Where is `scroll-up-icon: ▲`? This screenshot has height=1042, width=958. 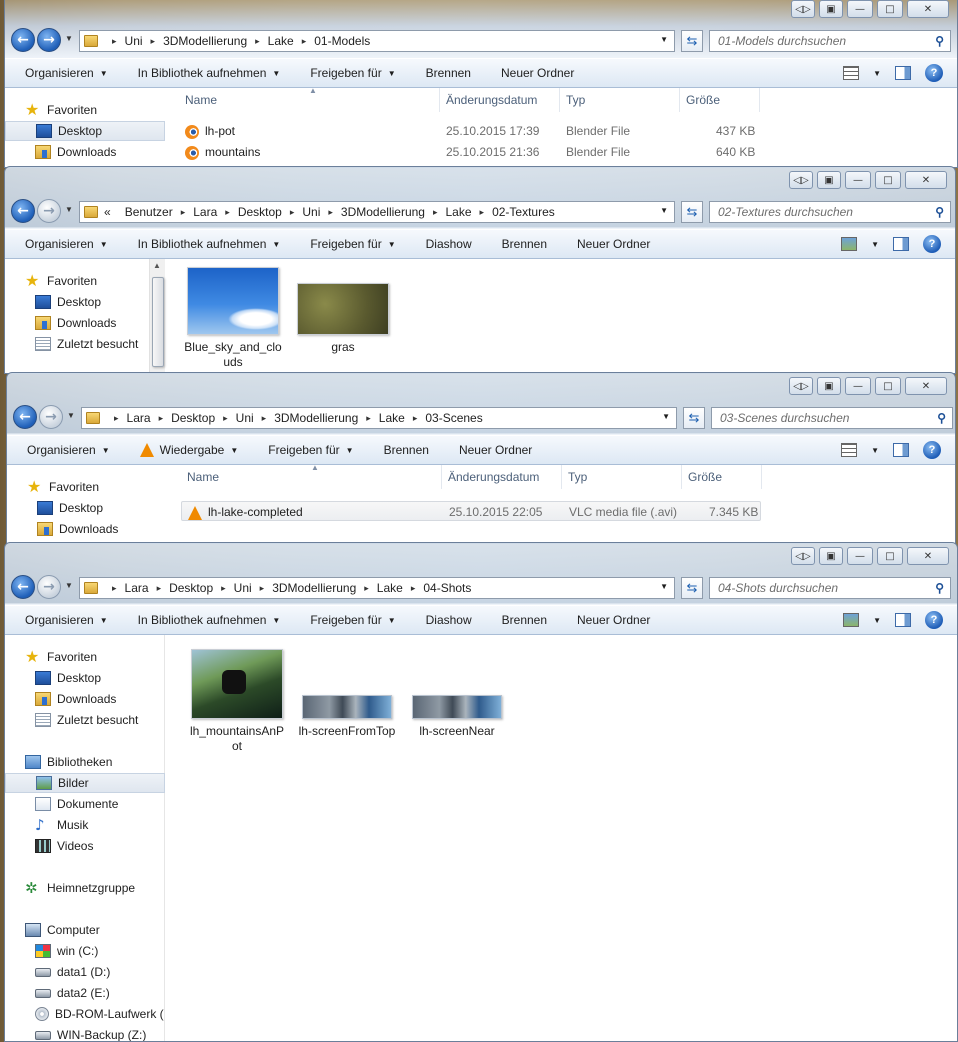
scroll-up-icon: ▲ is located at coordinates (157, 265).